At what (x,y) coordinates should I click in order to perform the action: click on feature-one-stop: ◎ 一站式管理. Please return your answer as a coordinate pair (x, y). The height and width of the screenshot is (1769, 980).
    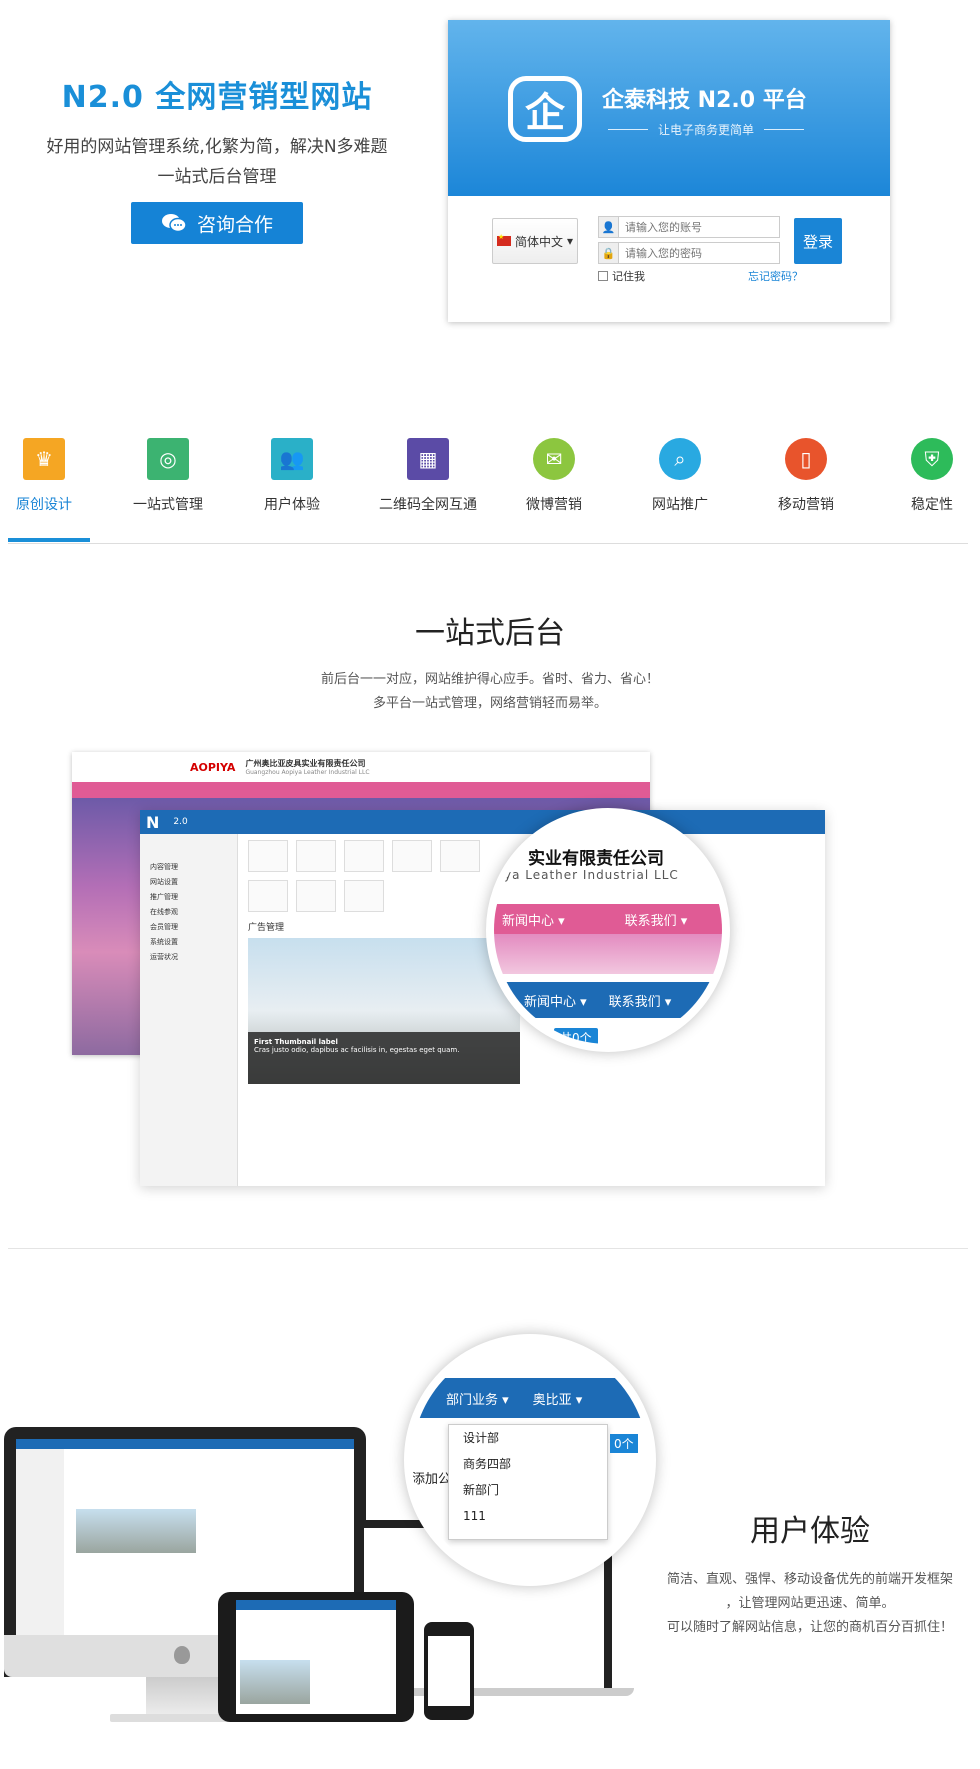
    Looking at the image, I should click on (168, 476).